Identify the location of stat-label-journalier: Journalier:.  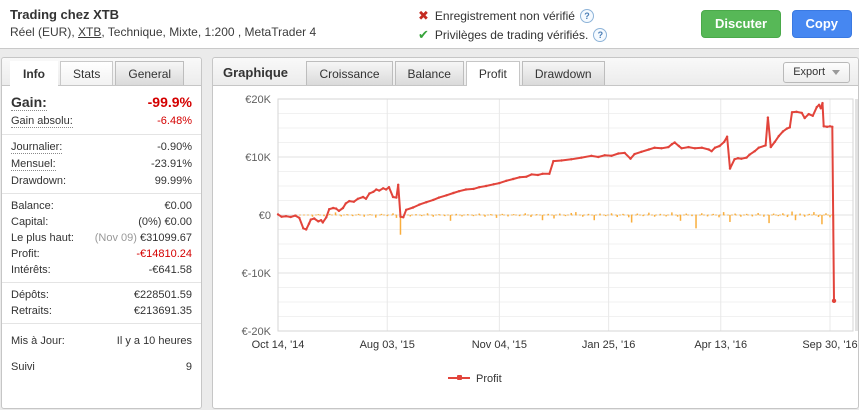
(37, 147).